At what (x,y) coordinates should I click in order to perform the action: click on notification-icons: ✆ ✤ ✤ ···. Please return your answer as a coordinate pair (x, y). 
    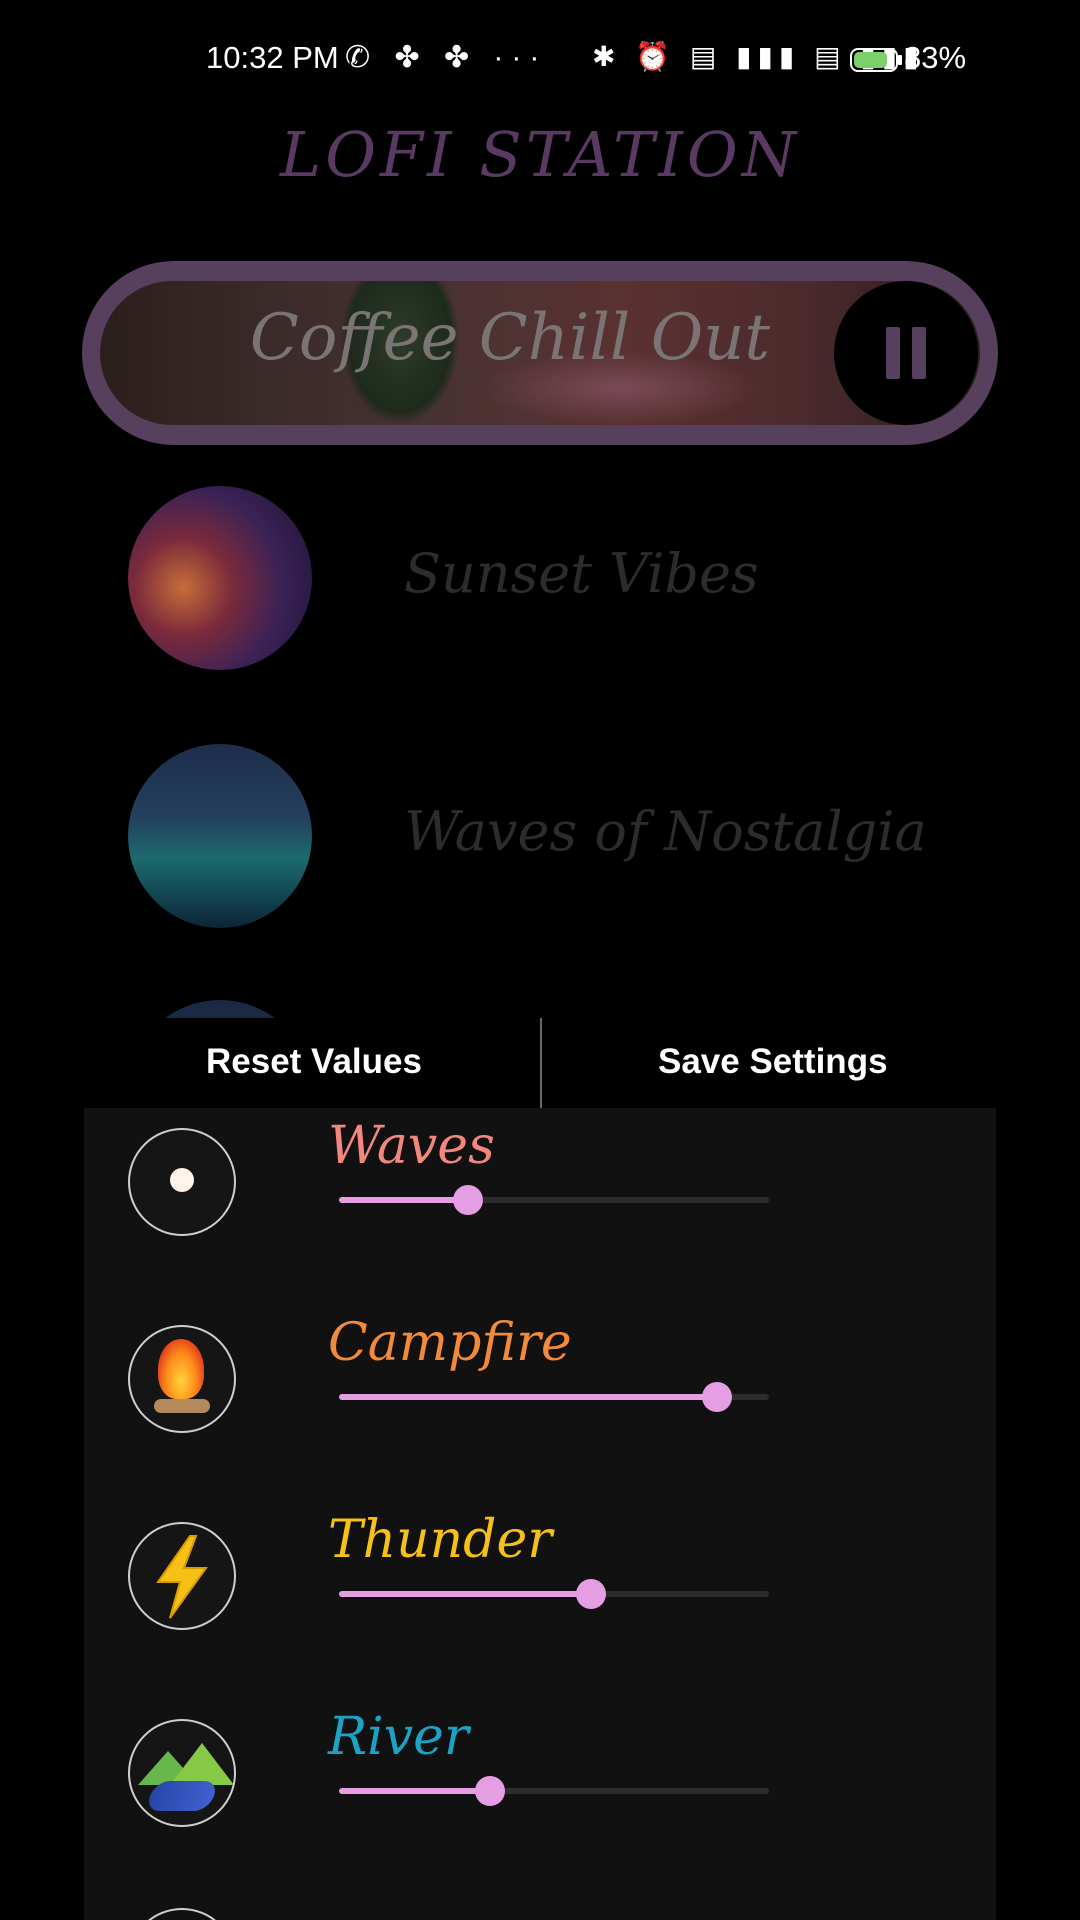
    Looking at the image, I should click on (446, 57).